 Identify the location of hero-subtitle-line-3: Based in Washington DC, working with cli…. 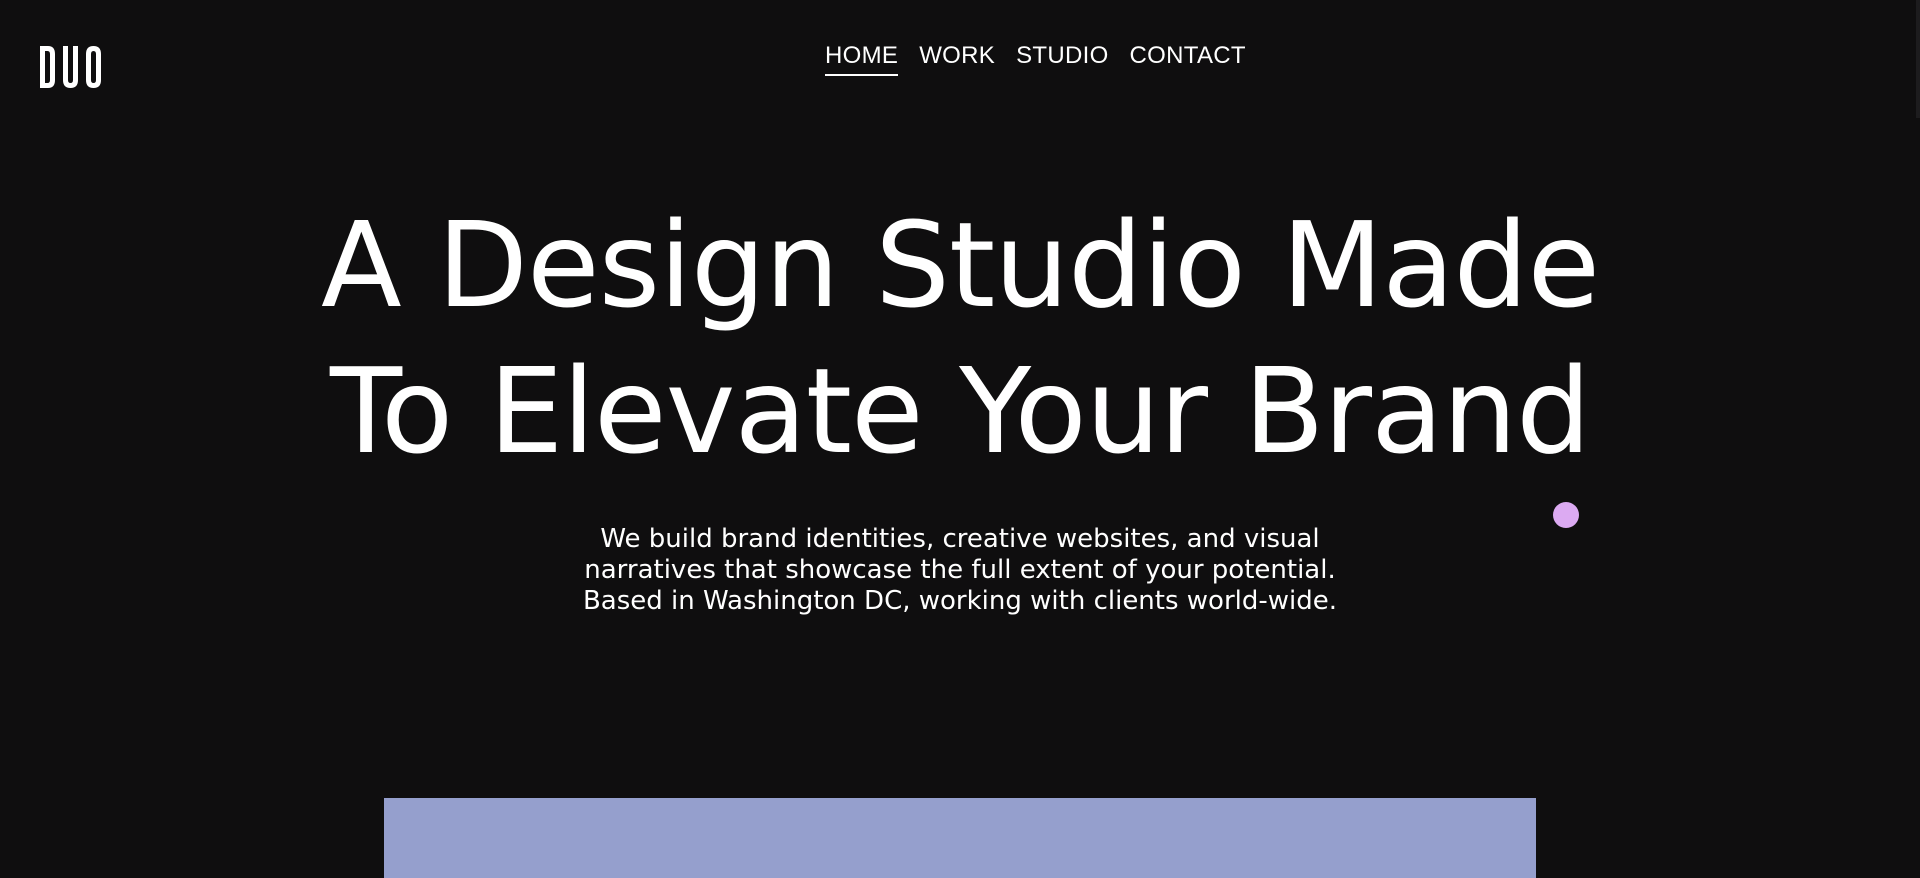
(960, 601).